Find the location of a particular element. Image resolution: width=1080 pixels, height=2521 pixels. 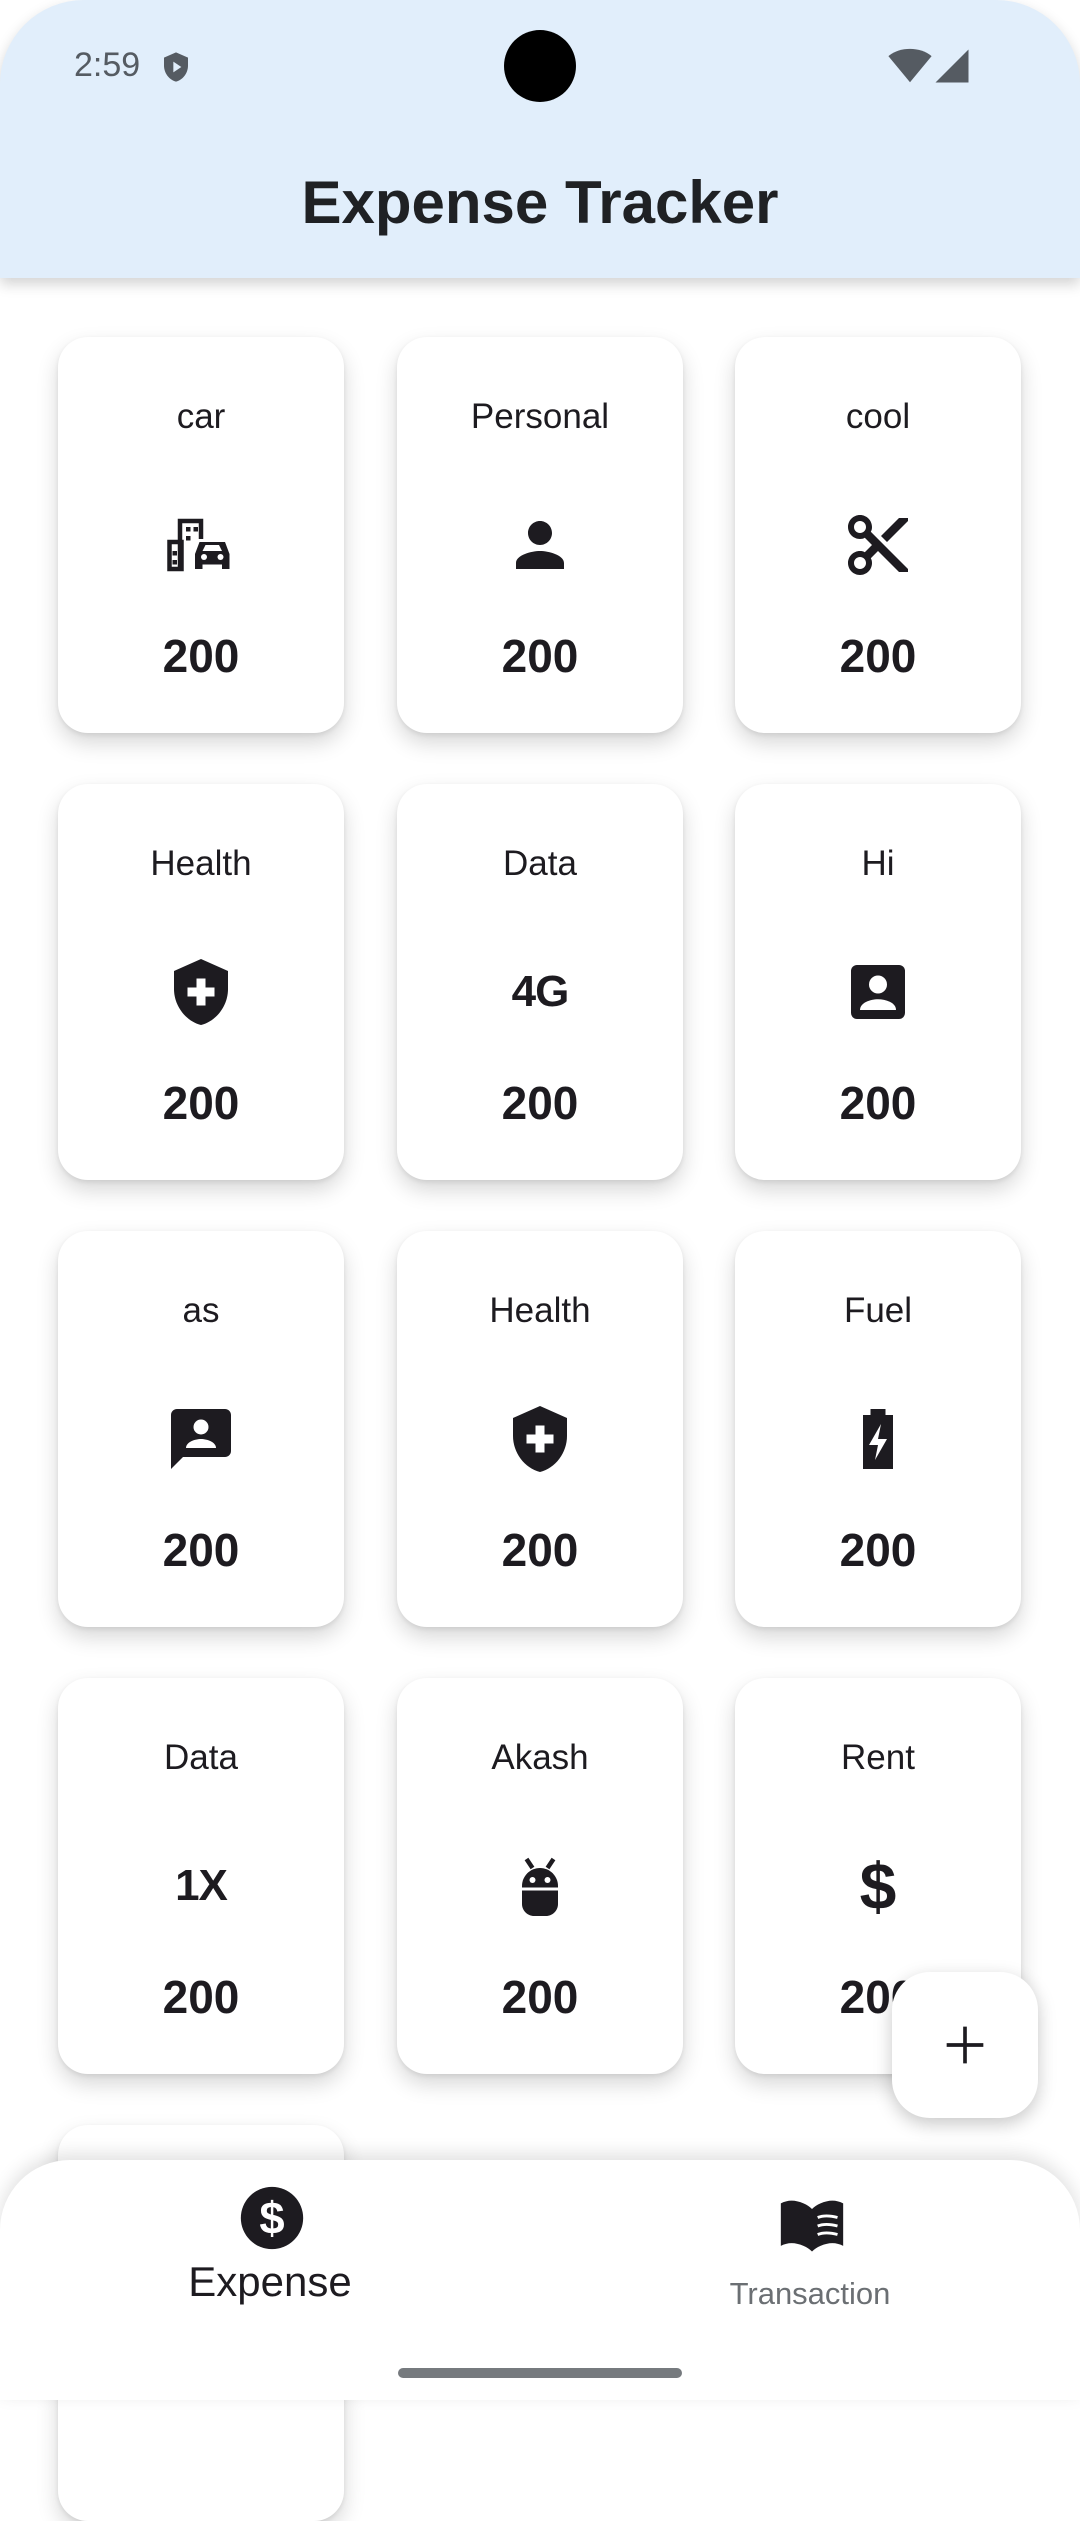

plus-icon is located at coordinates (965, 2045).